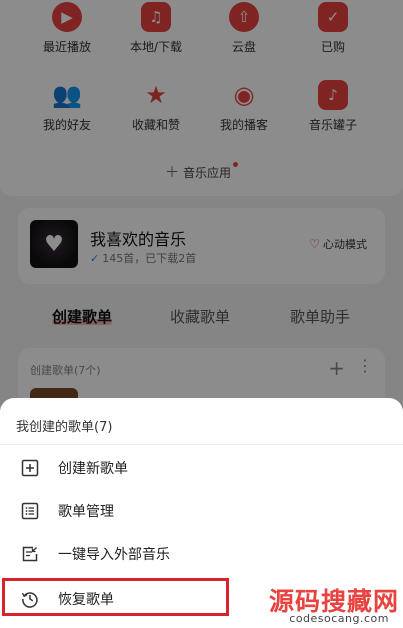 Image resolution: width=403 pixels, height=628 pixels. Describe the element at coordinates (201, 511) in the screenshot. I see `sheet-item-manage: 歌单管理` at that location.